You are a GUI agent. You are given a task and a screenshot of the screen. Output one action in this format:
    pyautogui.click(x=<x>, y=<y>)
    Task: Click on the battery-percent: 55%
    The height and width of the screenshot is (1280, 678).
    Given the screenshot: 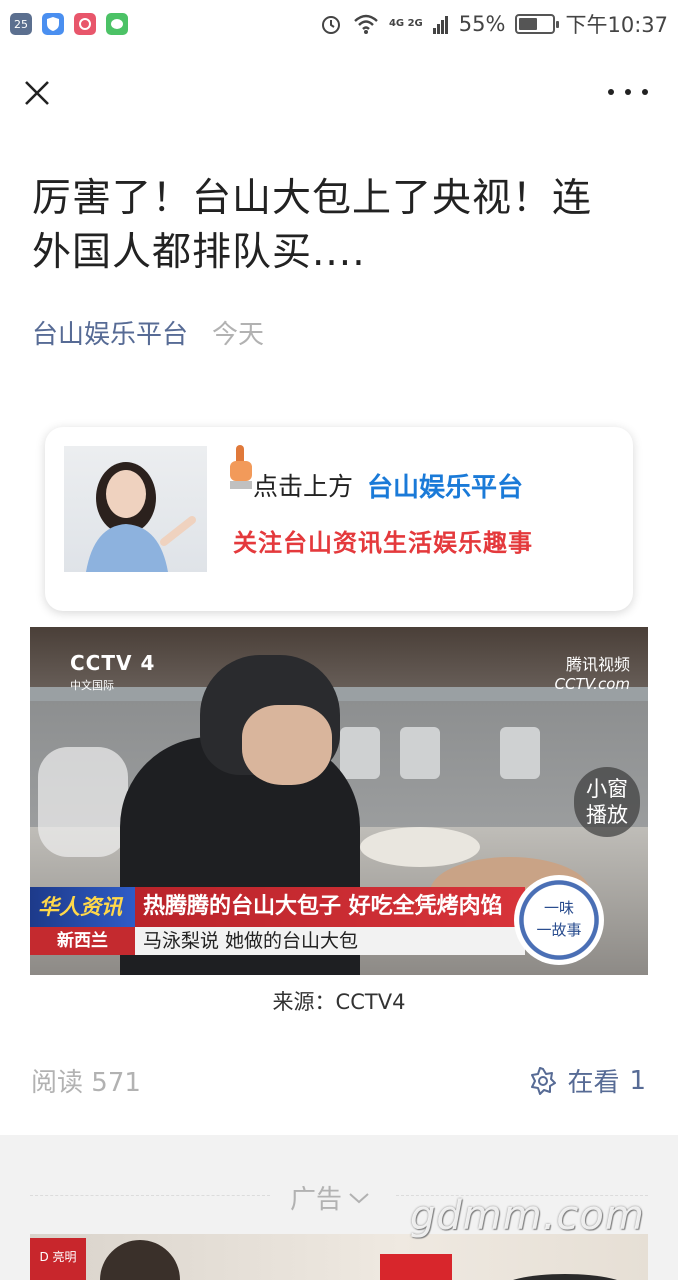 What is the action you would take?
    pyautogui.click(x=482, y=24)
    